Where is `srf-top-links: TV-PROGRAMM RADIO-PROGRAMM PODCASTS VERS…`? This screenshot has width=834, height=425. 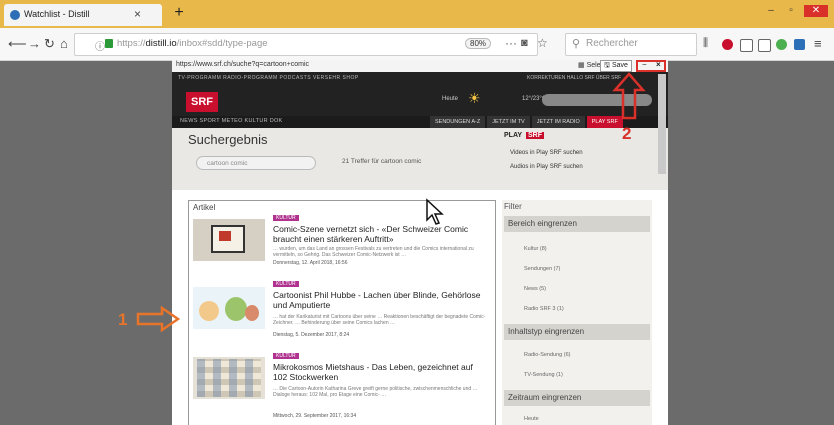
srf-top-links: TV-PROGRAMM RADIO-PROGRAMM PODCASTS VERS… is located at coordinates (268, 78).